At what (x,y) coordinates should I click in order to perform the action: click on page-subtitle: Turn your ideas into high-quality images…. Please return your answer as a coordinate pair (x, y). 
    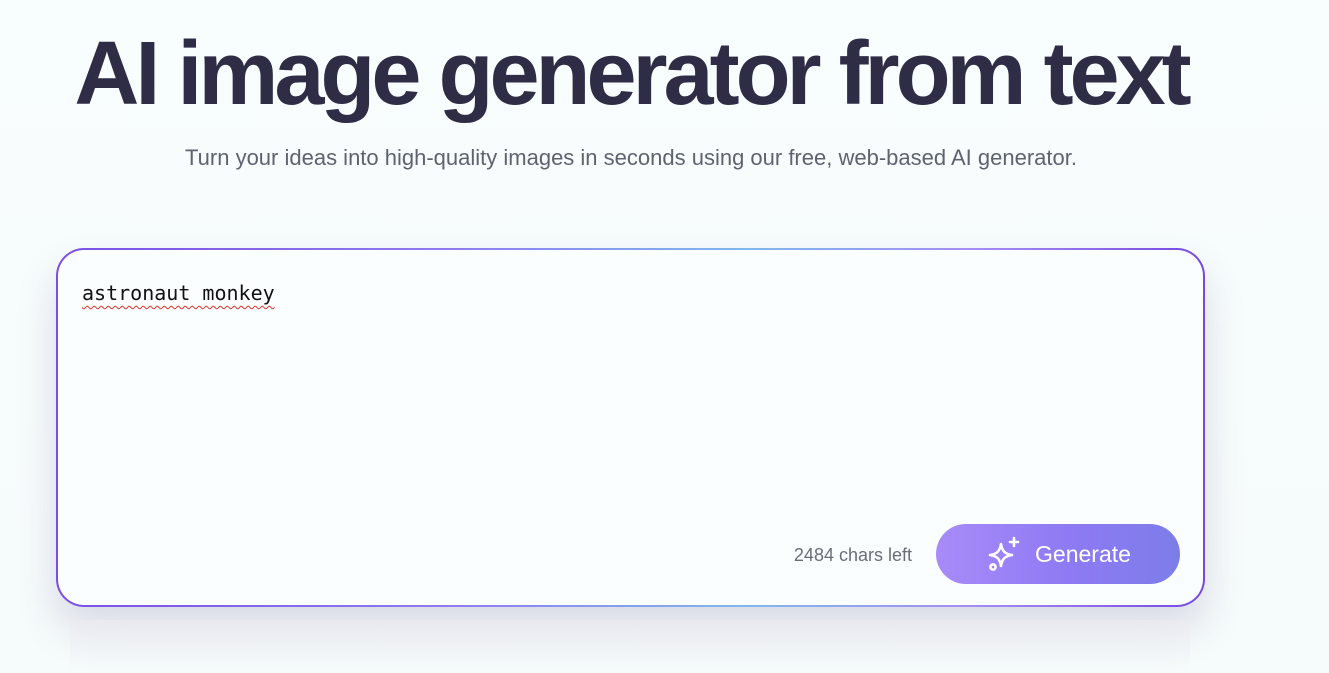
    Looking at the image, I should click on (631, 157).